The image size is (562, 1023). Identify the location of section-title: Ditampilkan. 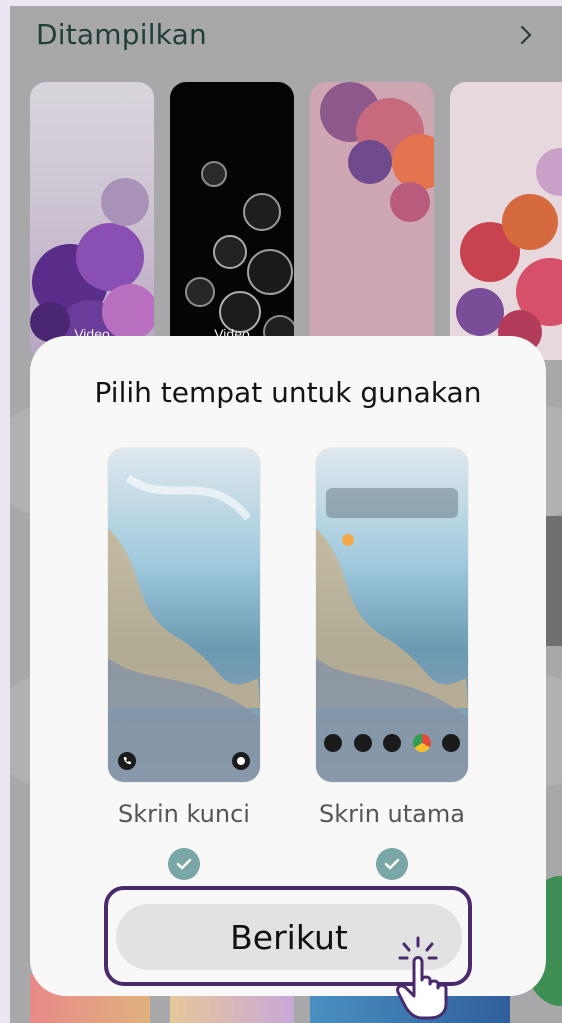
(121, 34).